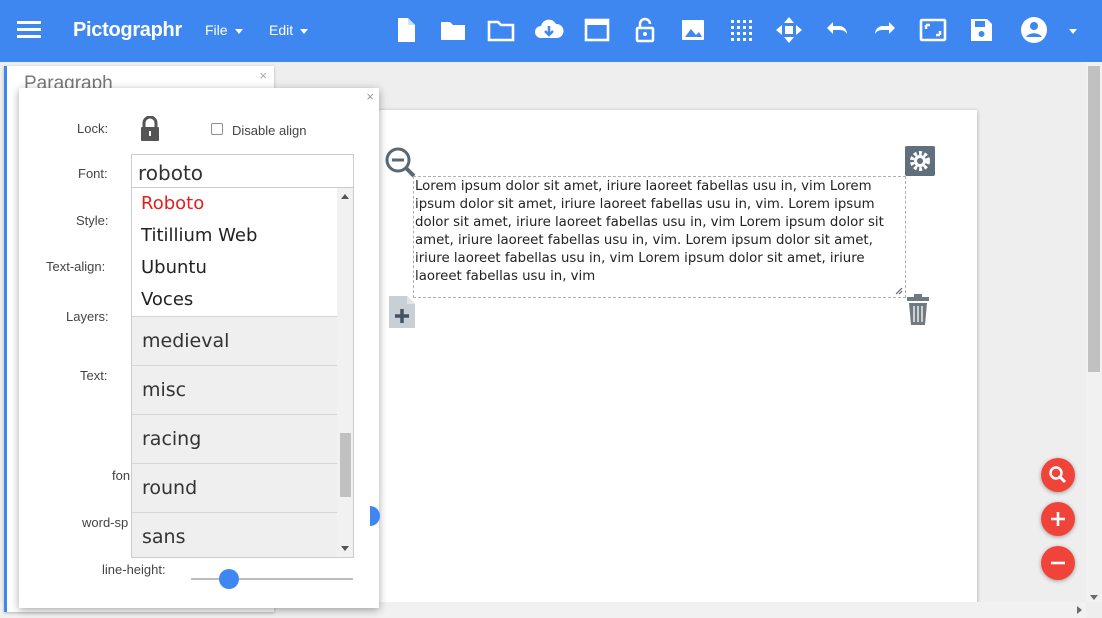 Image resolution: width=1102 pixels, height=618 pixels. I want to click on zoom-out-fab, so click(1058, 563).